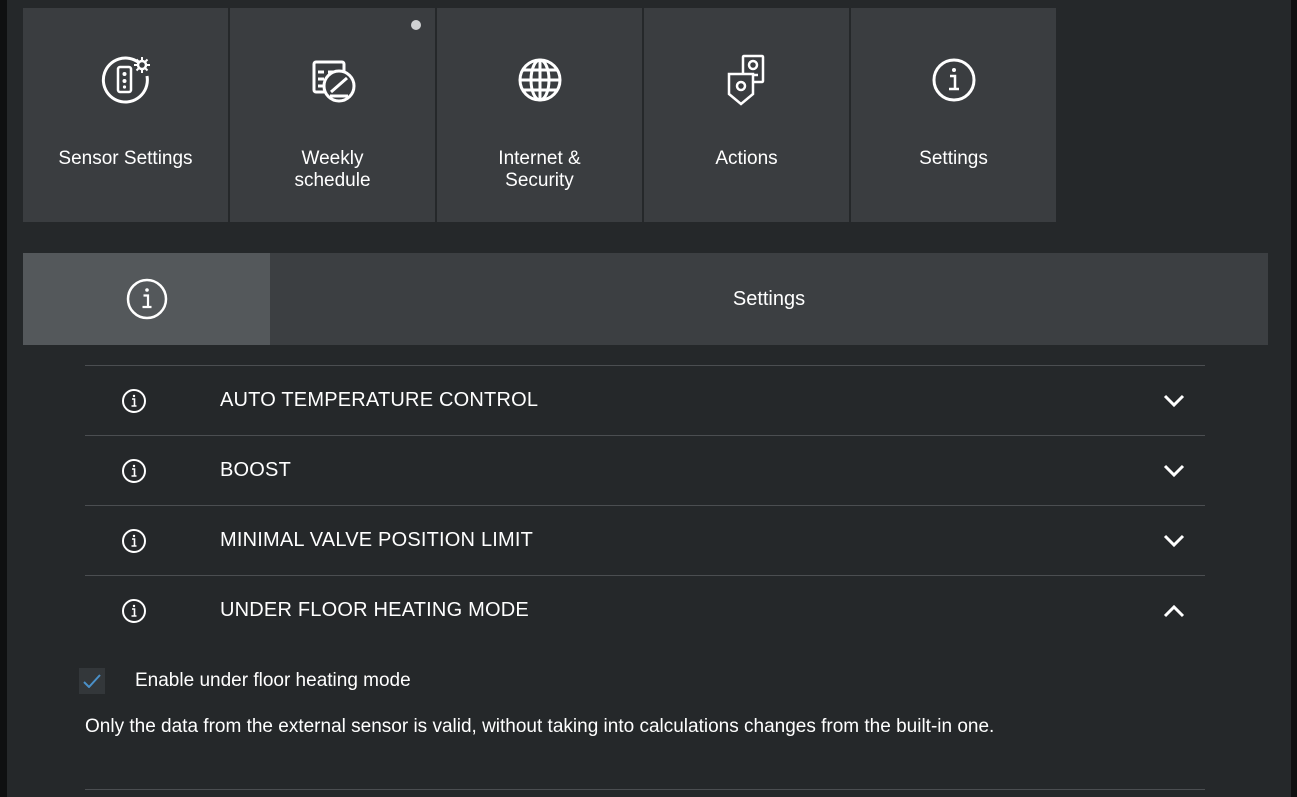 The height and width of the screenshot is (797, 1297). What do you see at coordinates (645, 299) in the screenshot?
I see `section-header: Settings` at bounding box center [645, 299].